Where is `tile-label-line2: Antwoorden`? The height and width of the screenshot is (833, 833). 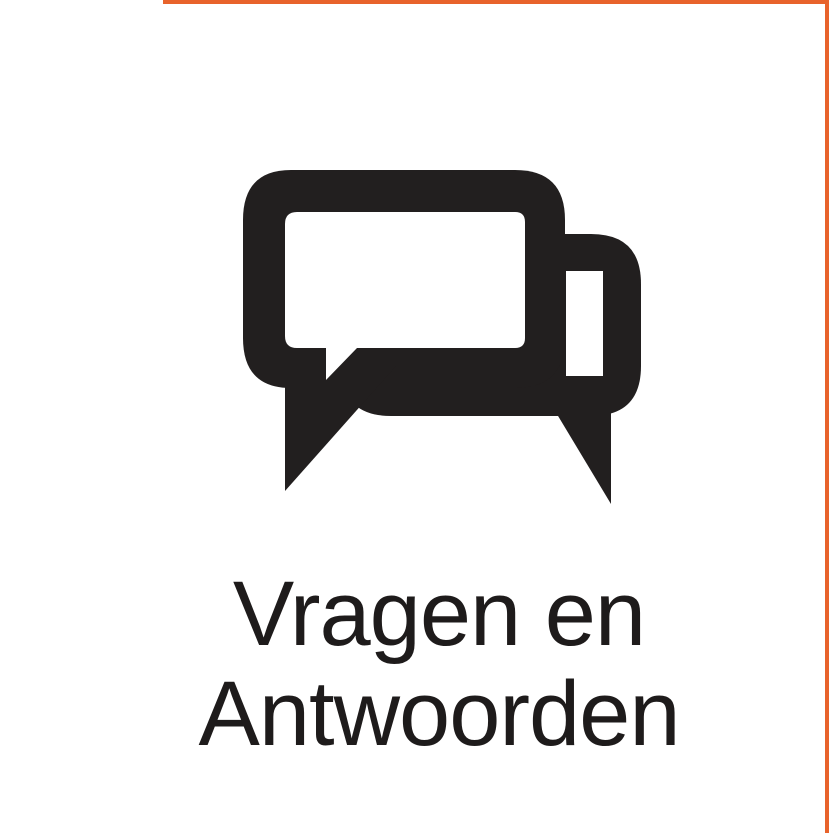 tile-label-line2: Antwoorden is located at coordinates (439, 714).